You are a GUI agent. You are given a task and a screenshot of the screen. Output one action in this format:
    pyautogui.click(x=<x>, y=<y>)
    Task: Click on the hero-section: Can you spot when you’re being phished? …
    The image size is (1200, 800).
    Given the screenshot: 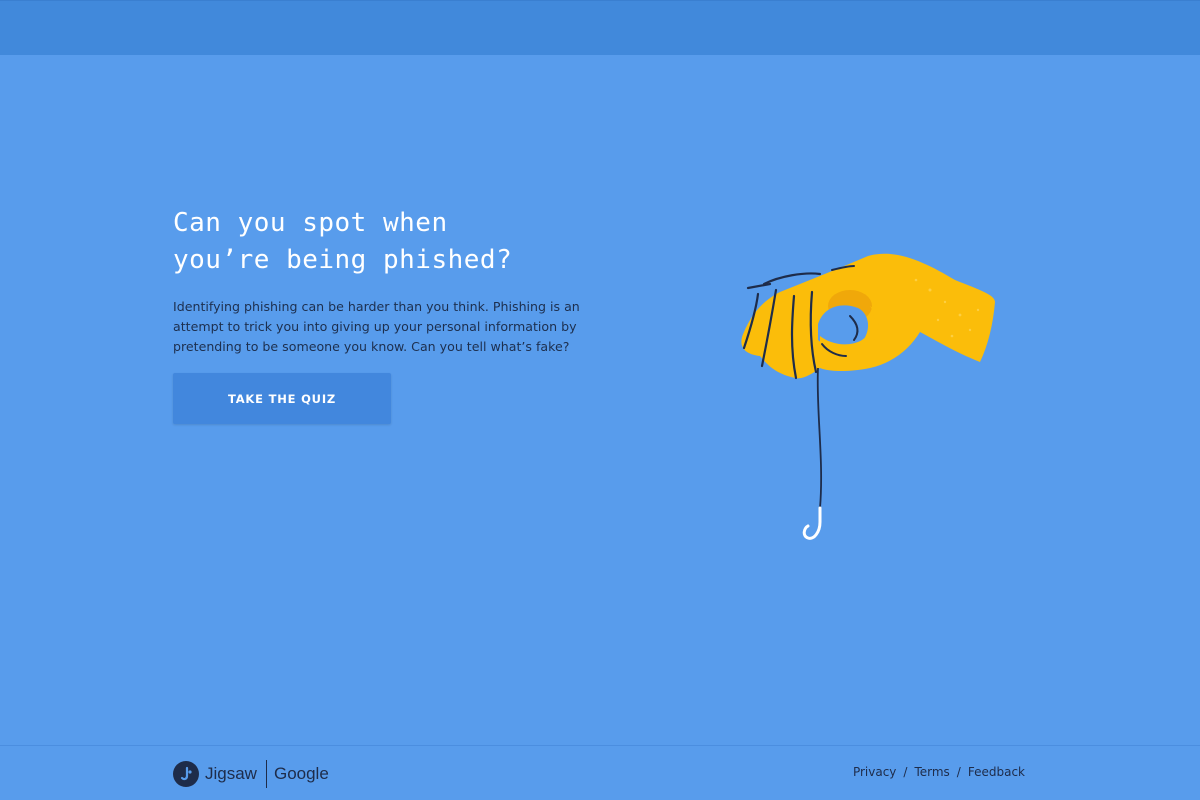 What is the action you would take?
    pyautogui.click(x=383, y=281)
    